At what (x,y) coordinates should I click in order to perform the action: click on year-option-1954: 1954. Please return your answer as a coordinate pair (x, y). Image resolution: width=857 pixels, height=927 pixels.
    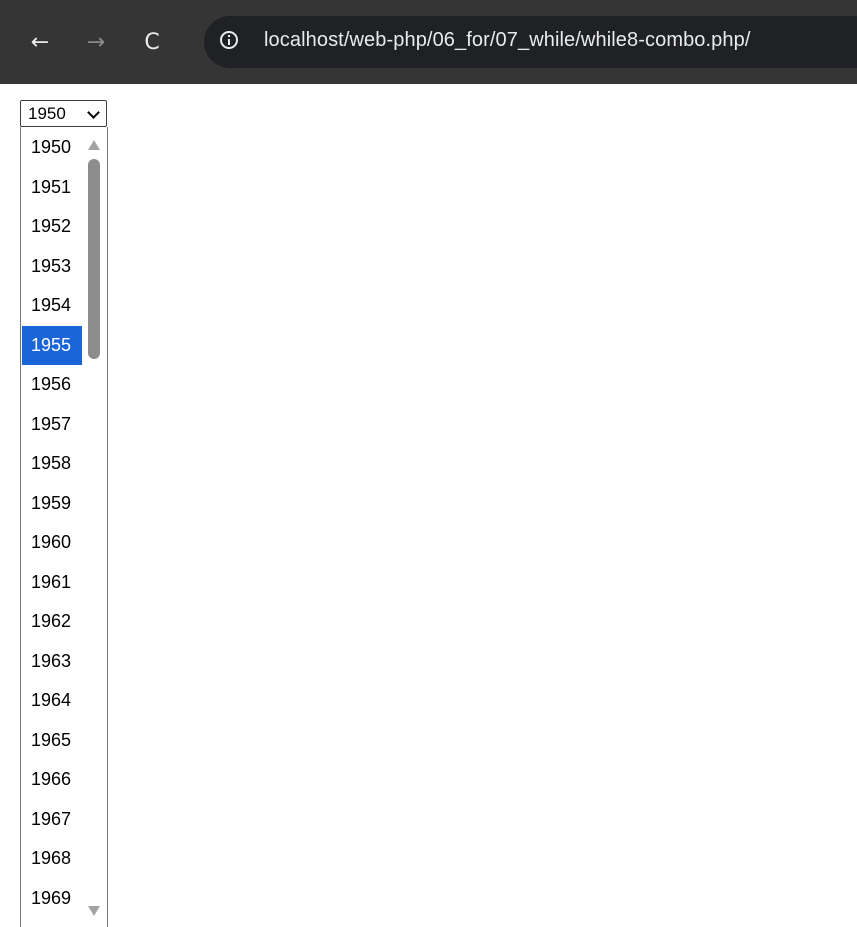
    Looking at the image, I should click on (52, 305).